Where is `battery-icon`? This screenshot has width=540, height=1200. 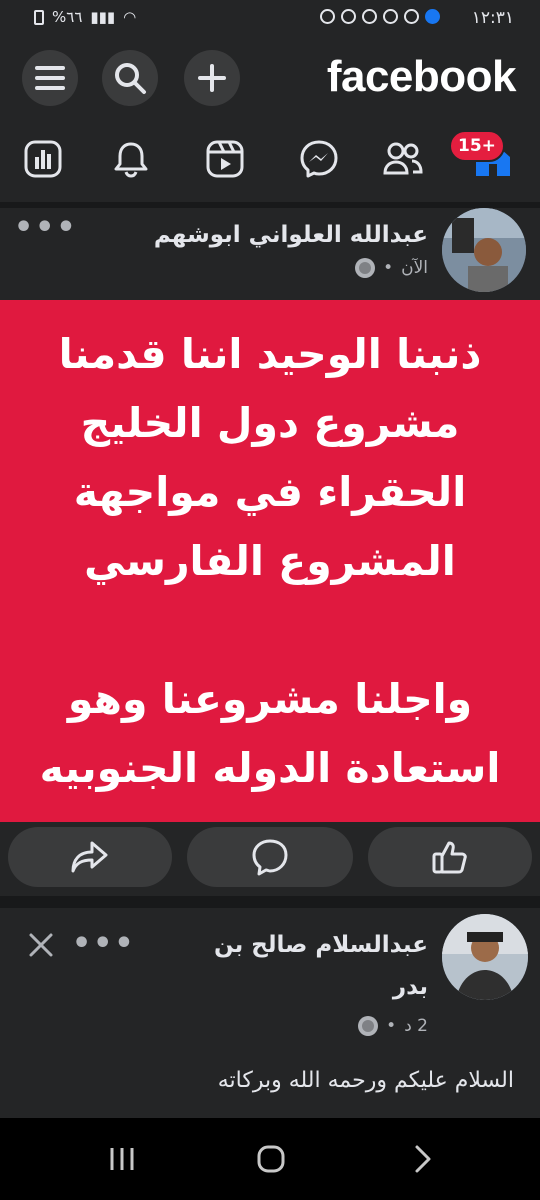
battery-icon is located at coordinates (39, 17).